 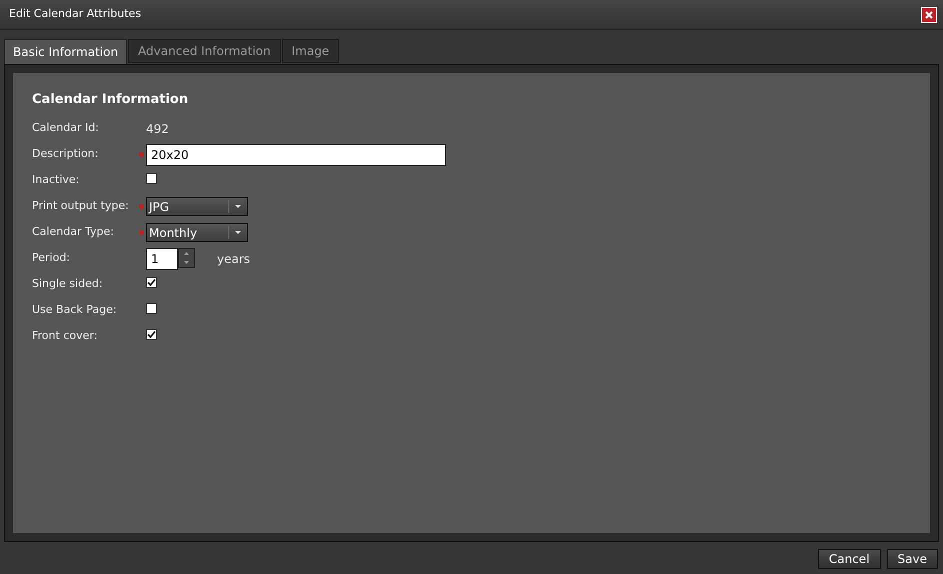 What do you see at coordinates (66, 51) in the screenshot?
I see `tab: Basic Information` at bounding box center [66, 51].